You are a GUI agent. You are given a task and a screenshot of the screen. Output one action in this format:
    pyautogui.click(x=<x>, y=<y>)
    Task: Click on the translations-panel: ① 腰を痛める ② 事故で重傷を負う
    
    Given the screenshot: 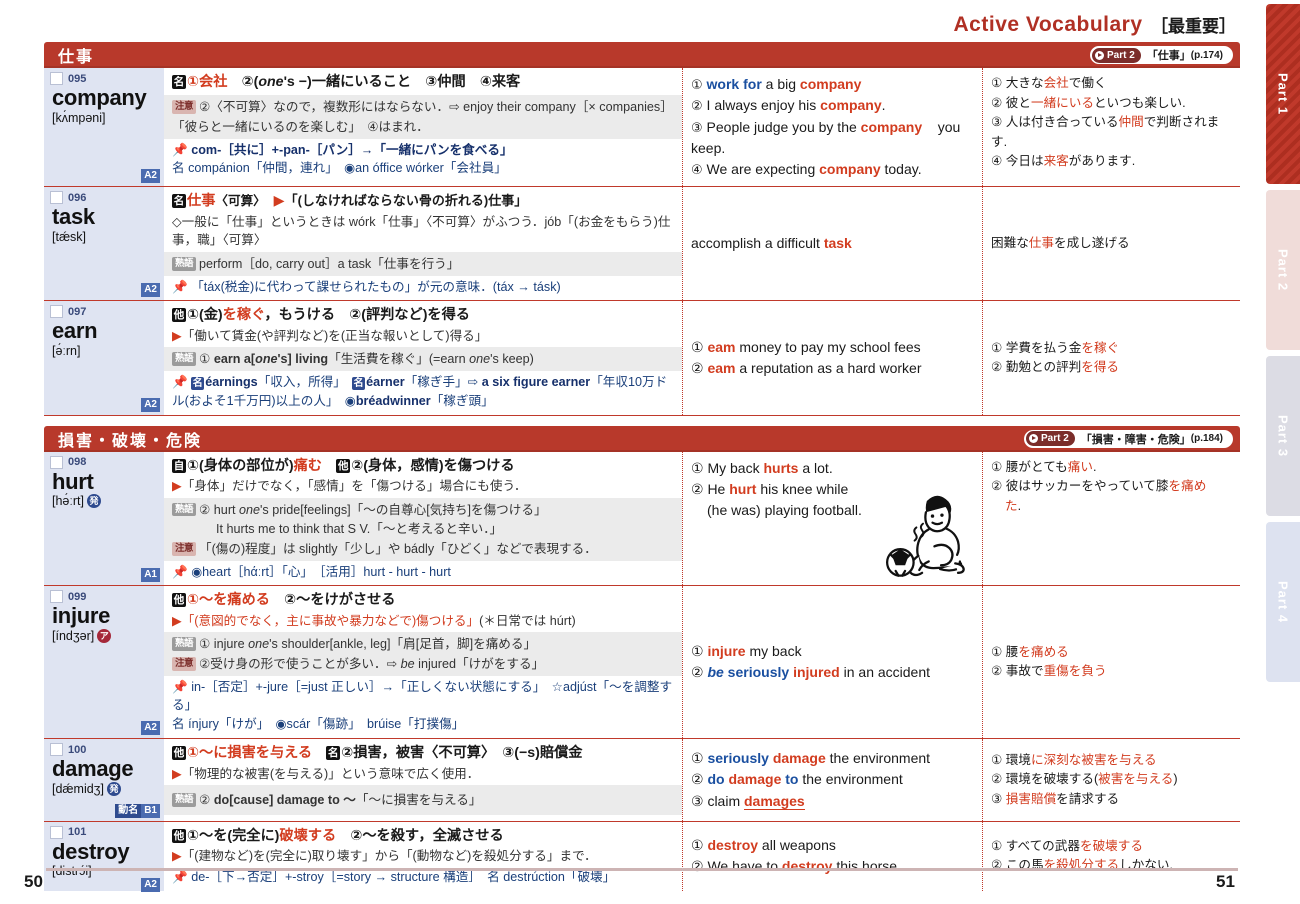 What is the action you would take?
    pyautogui.click(x=1111, y=662)
    